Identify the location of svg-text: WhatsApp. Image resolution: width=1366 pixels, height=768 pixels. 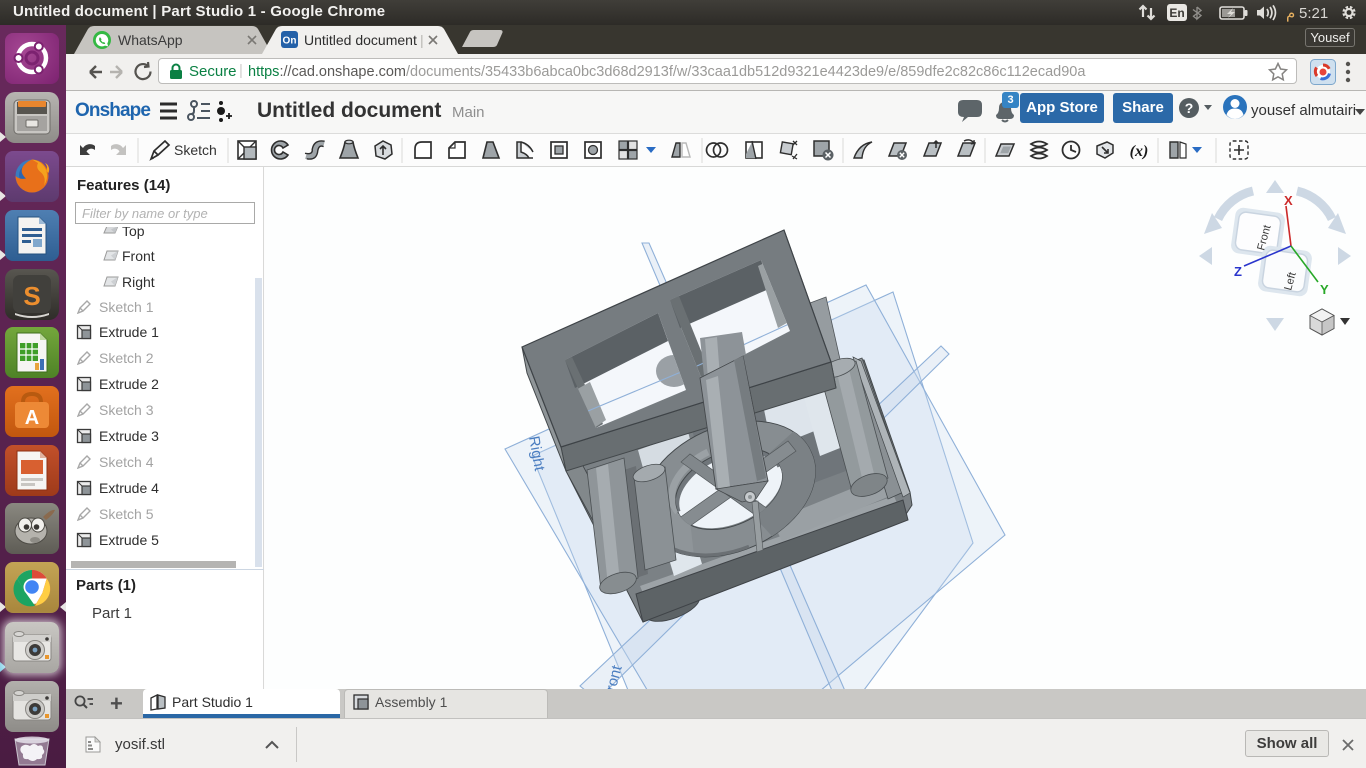
(150, 40).